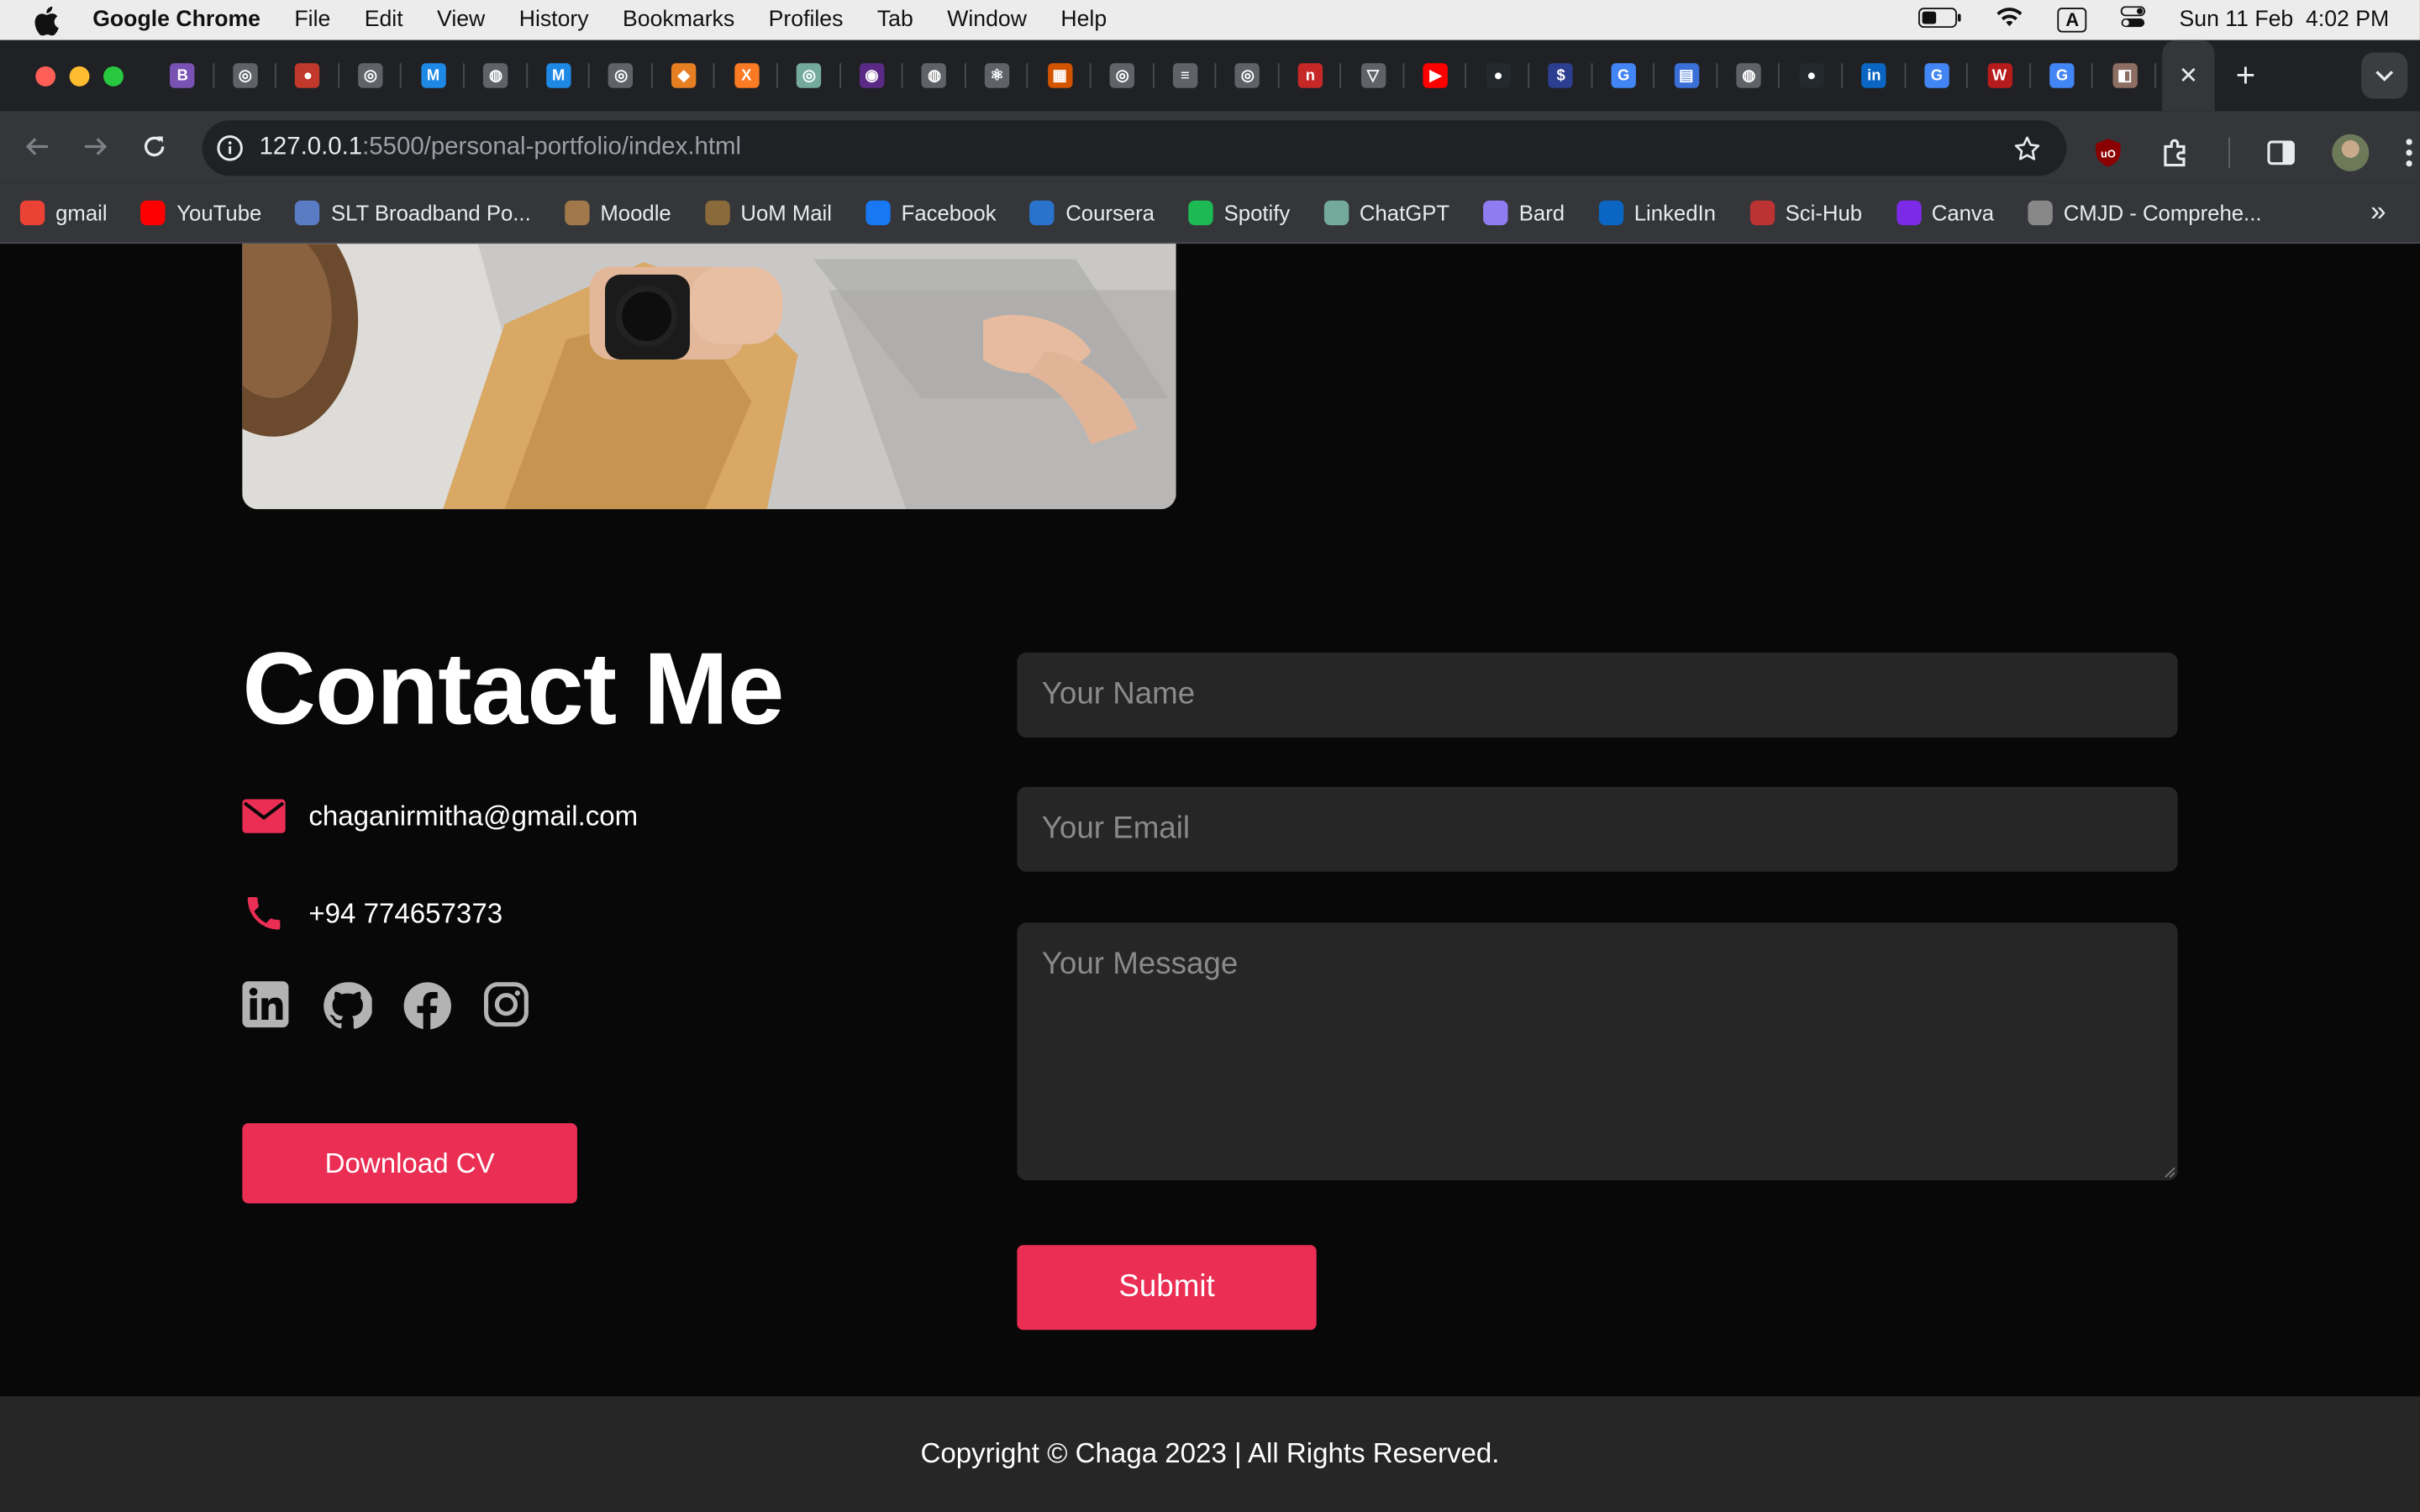 Image resolution: width=2420 pixels, height=1512 pixels. I want to click on browser-tab: in, so click(1874, 75).